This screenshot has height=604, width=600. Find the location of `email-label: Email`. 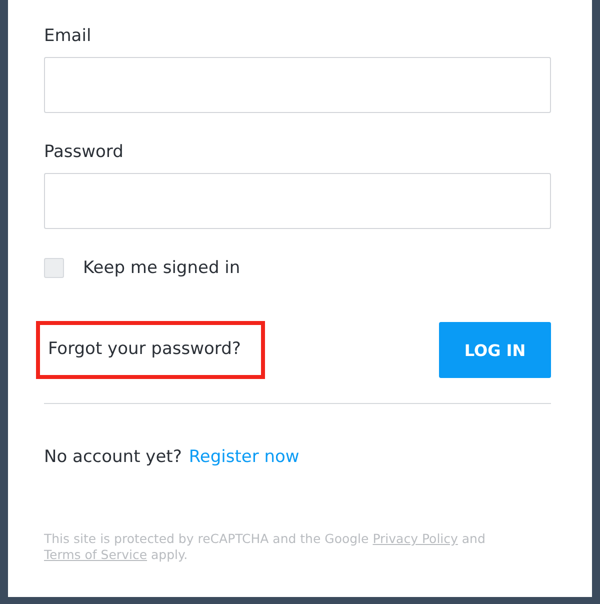

email-label: Email is located at coordinates (68, 36).